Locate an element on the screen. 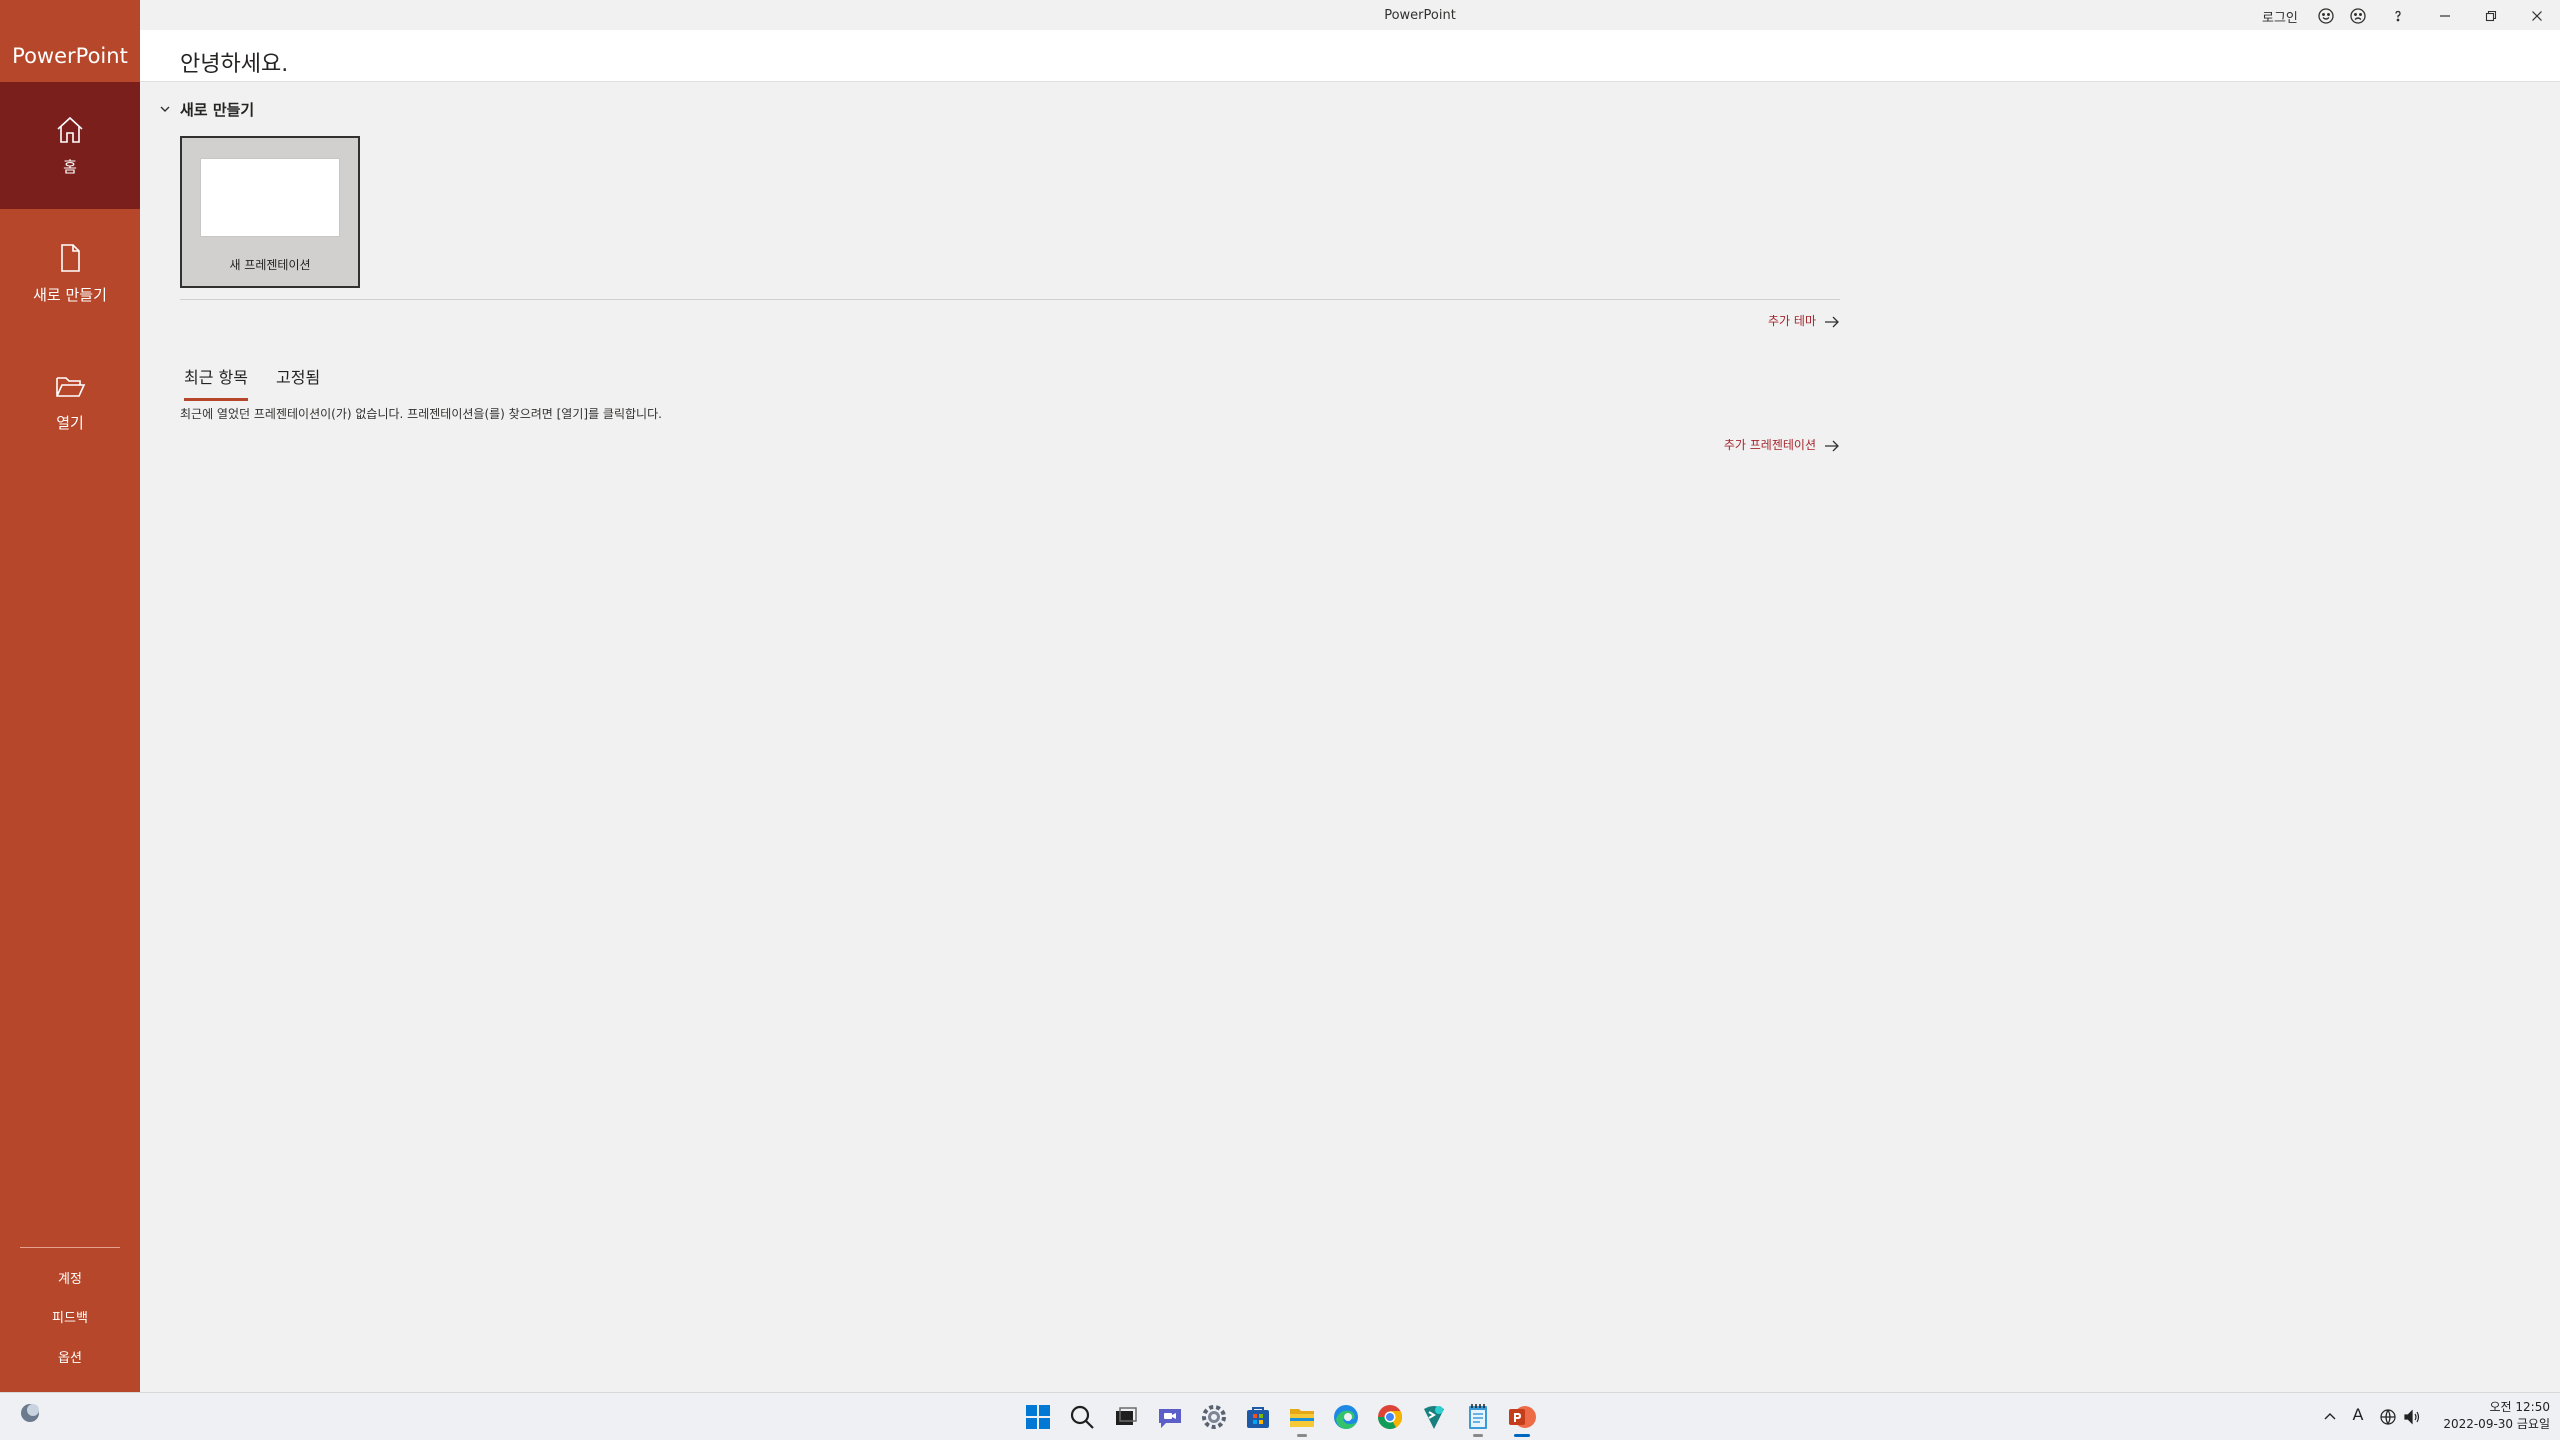 The width and height of the screenshot is (2560, 1440). notepad-button is located at coordinates (1478, 1419).